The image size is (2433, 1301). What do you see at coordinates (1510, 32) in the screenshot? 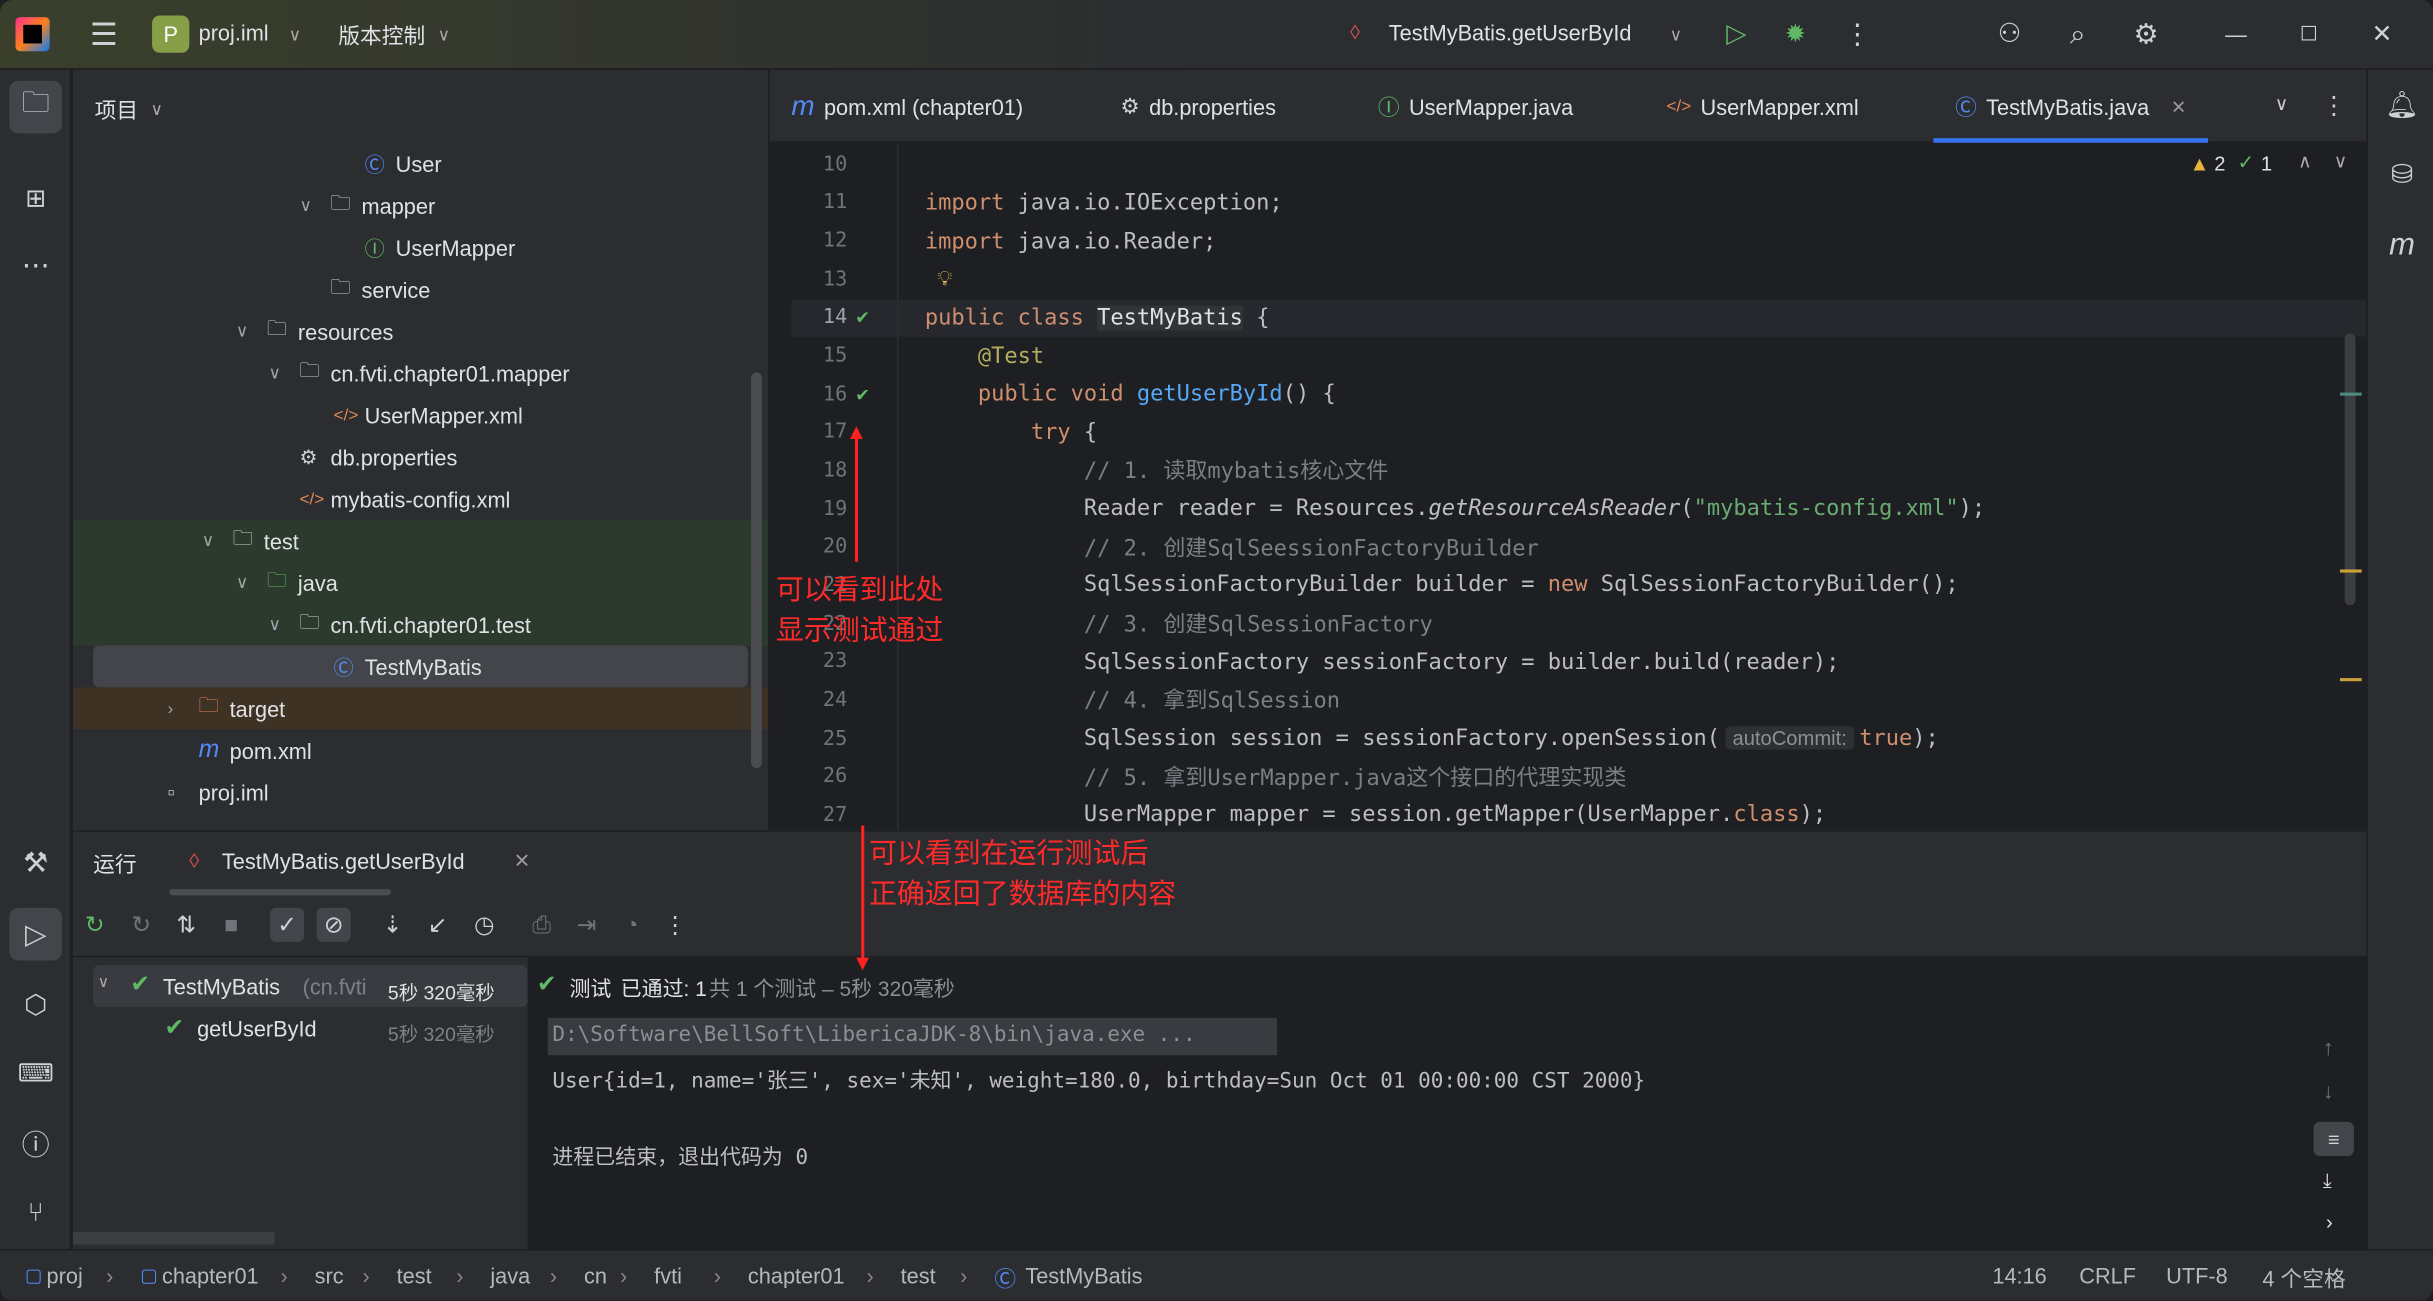
I see `run-config-selector: TestMyBatis.getUserById` at bounding box center [1510, 32].